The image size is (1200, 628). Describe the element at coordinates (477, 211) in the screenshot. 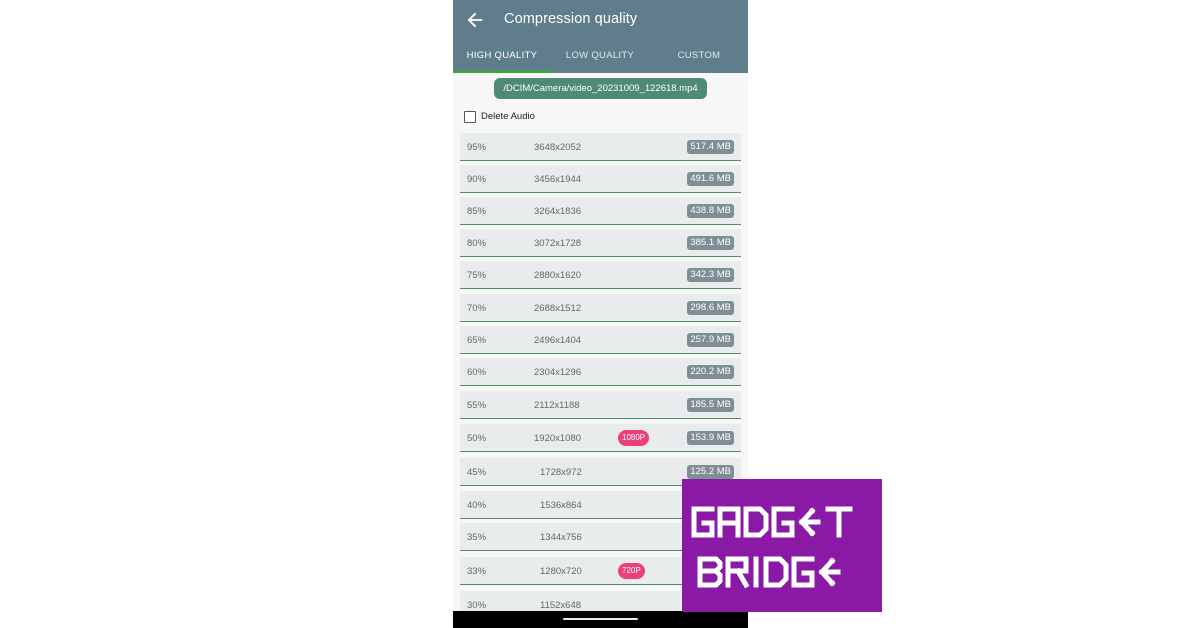

I see `quality-percent: 85%` at that location.